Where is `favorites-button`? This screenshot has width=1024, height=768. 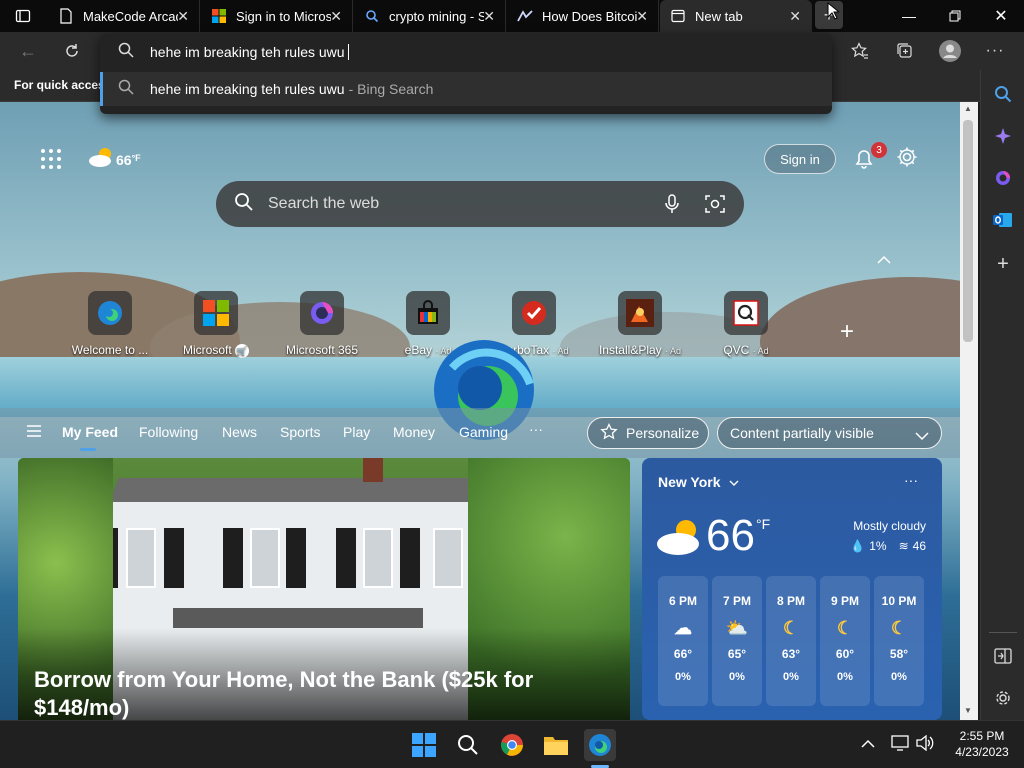 favorites-button is located at coordinates (860, 51).